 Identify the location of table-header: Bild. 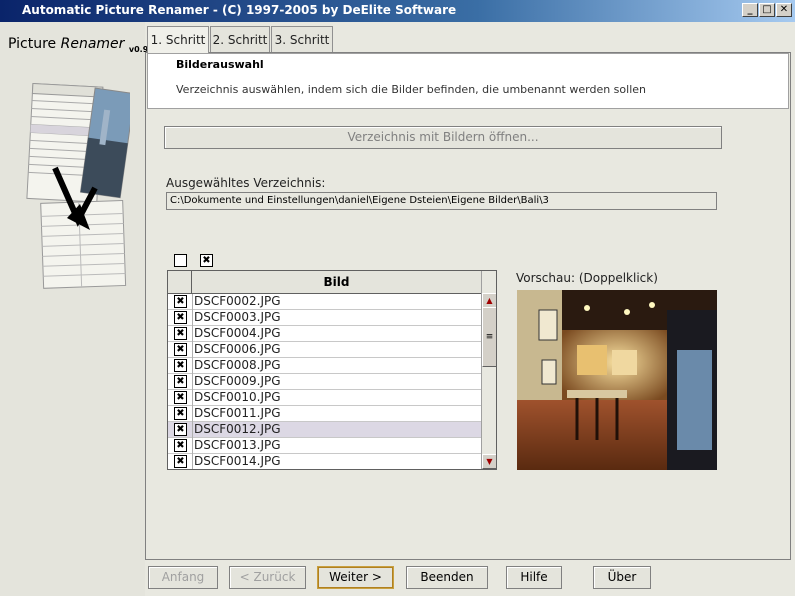
(324, 282).